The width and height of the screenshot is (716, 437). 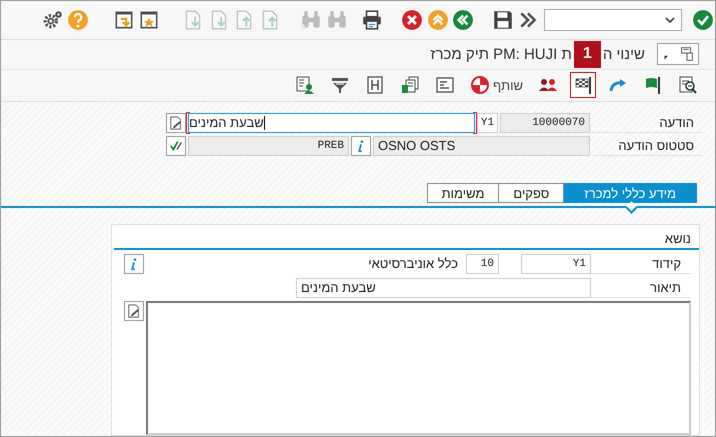 I want to click on field-label: קידוד, so click(x=641, y=264).